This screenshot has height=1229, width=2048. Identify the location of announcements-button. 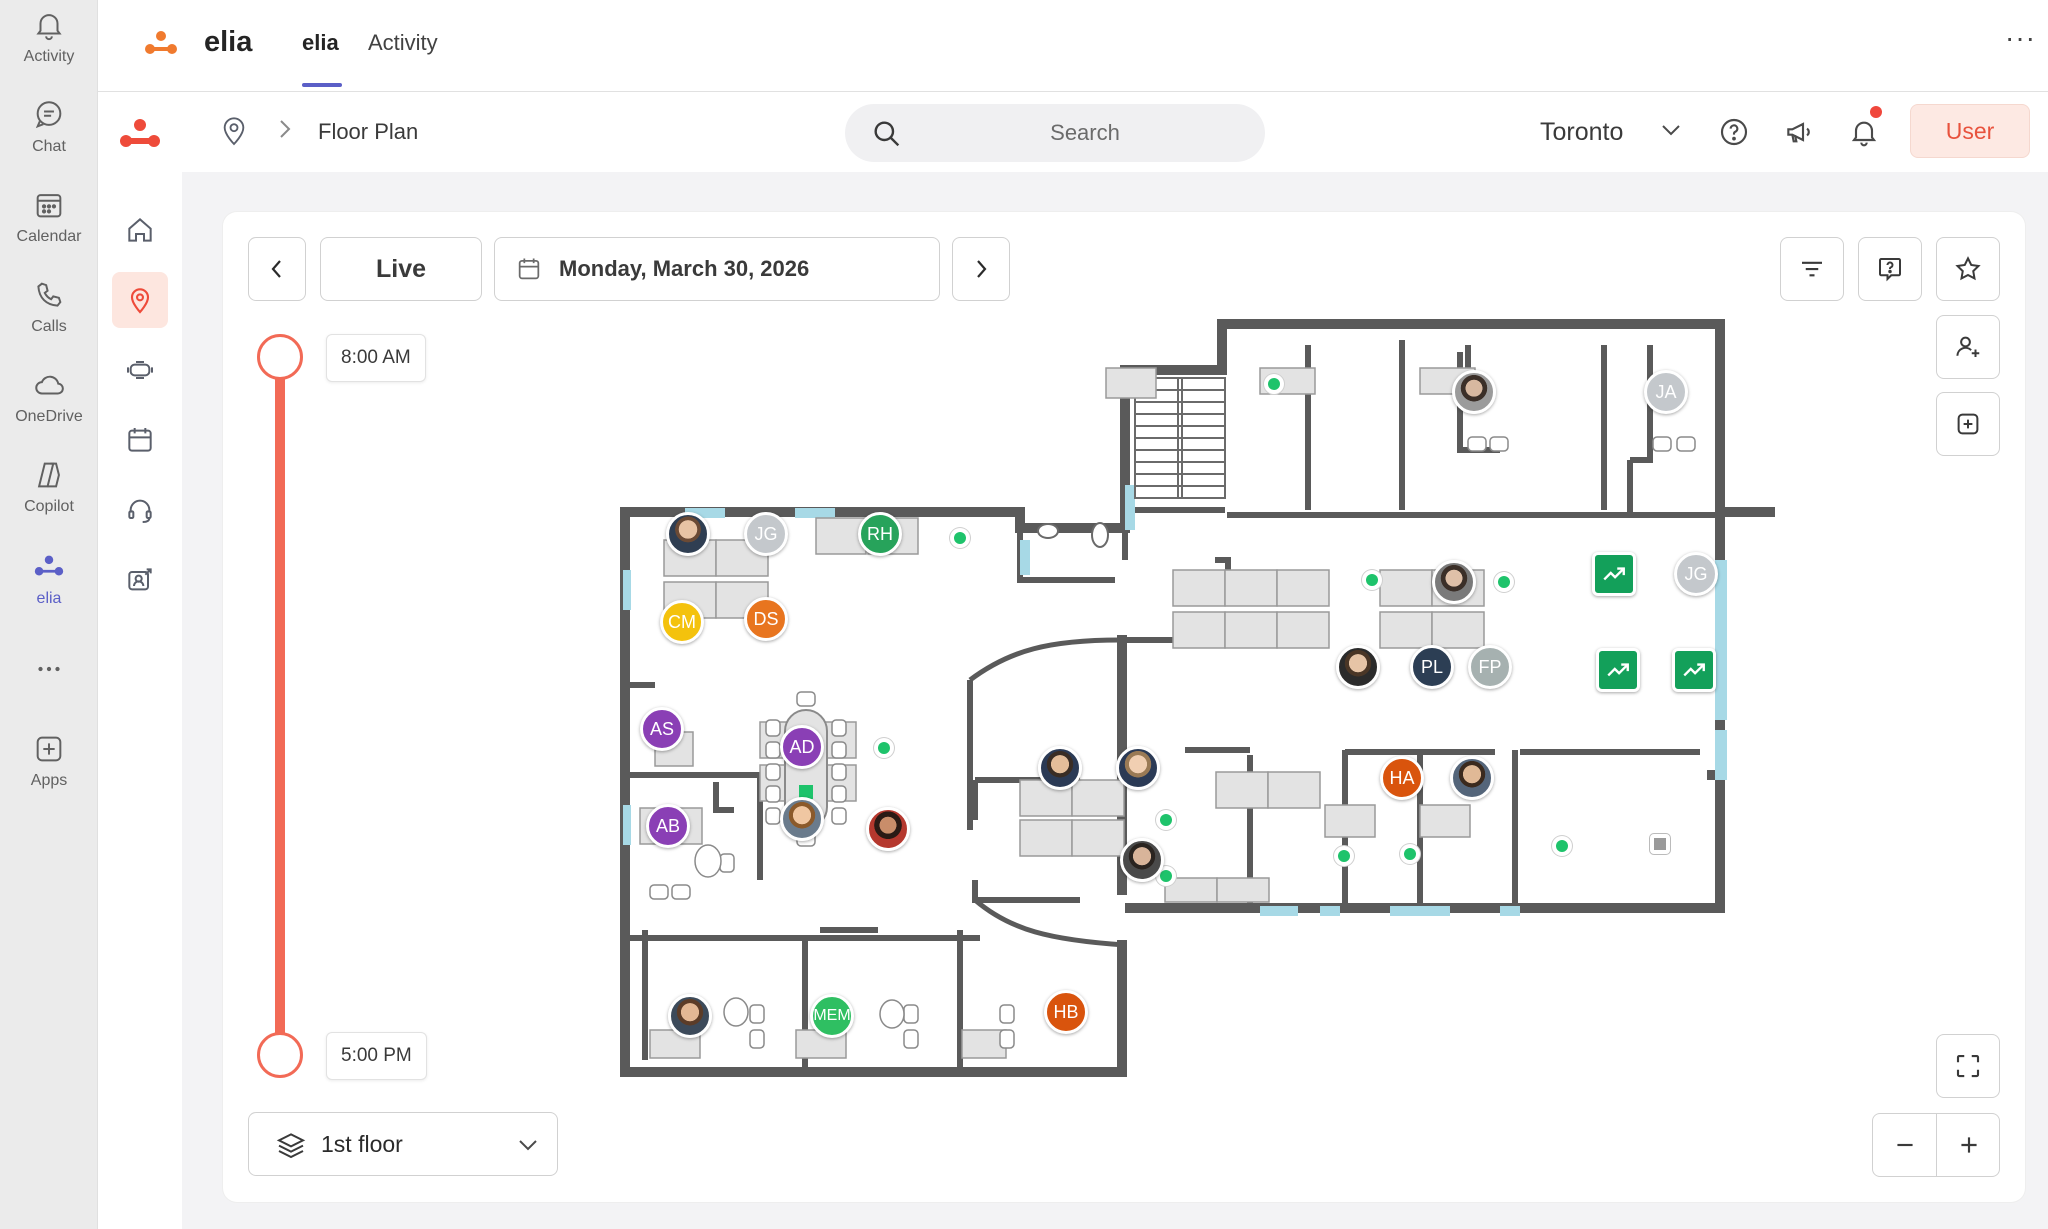
(1799, 132).